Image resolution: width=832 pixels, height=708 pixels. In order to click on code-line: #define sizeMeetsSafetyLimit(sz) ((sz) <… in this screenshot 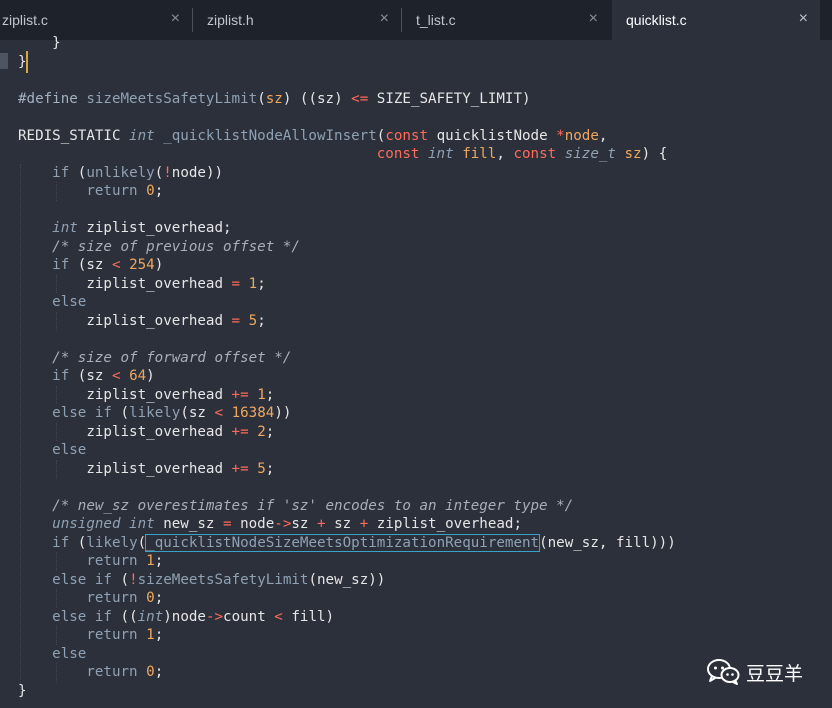, I will do `click(274, 99)`.